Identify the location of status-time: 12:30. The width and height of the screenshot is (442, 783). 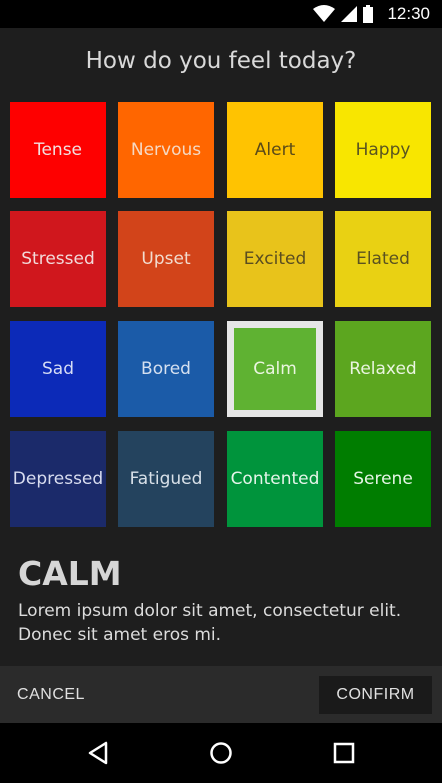
(408, 13).